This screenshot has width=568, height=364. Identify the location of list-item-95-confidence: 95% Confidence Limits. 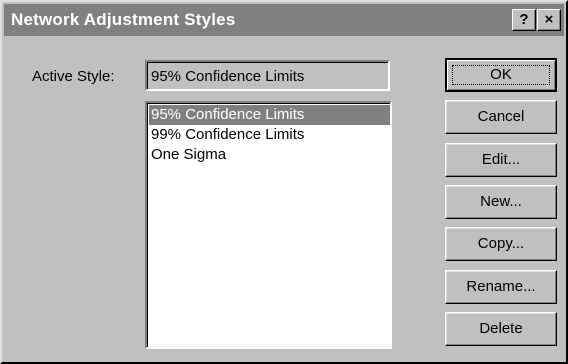
(269, 115).